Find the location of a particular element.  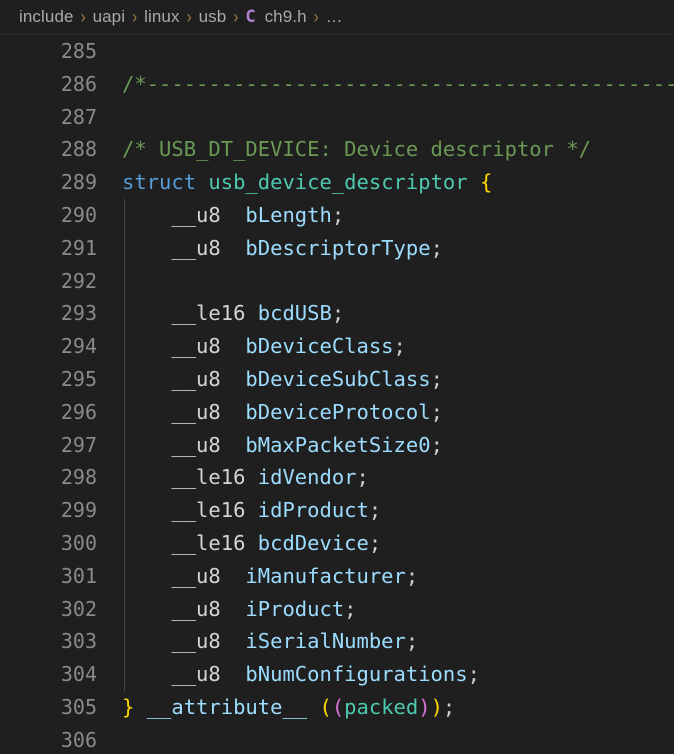

code-token: iManufacturer is located at coordinates (325, 575).